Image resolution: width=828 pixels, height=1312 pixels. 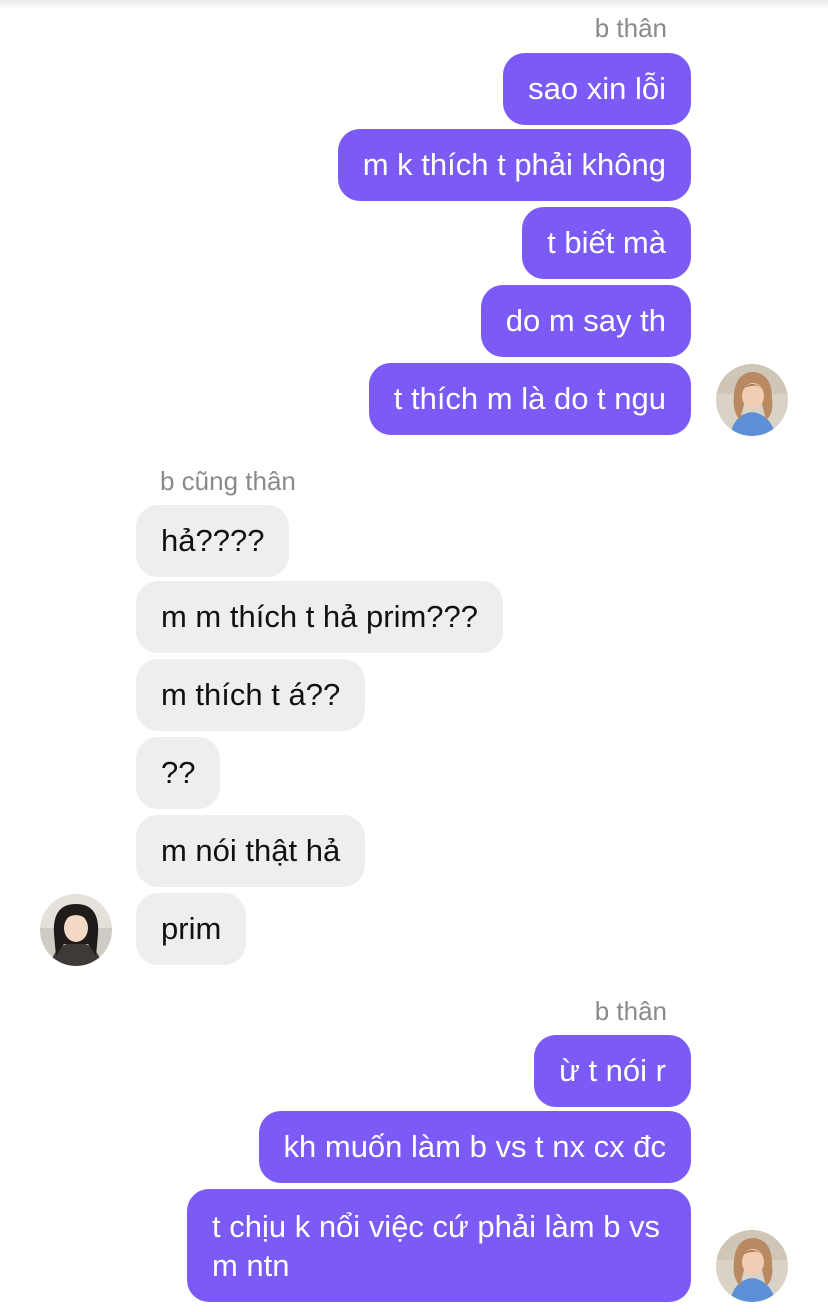 I want to click on message-bubble-incoming: m nói thật hả, so click(x=251, y=851).